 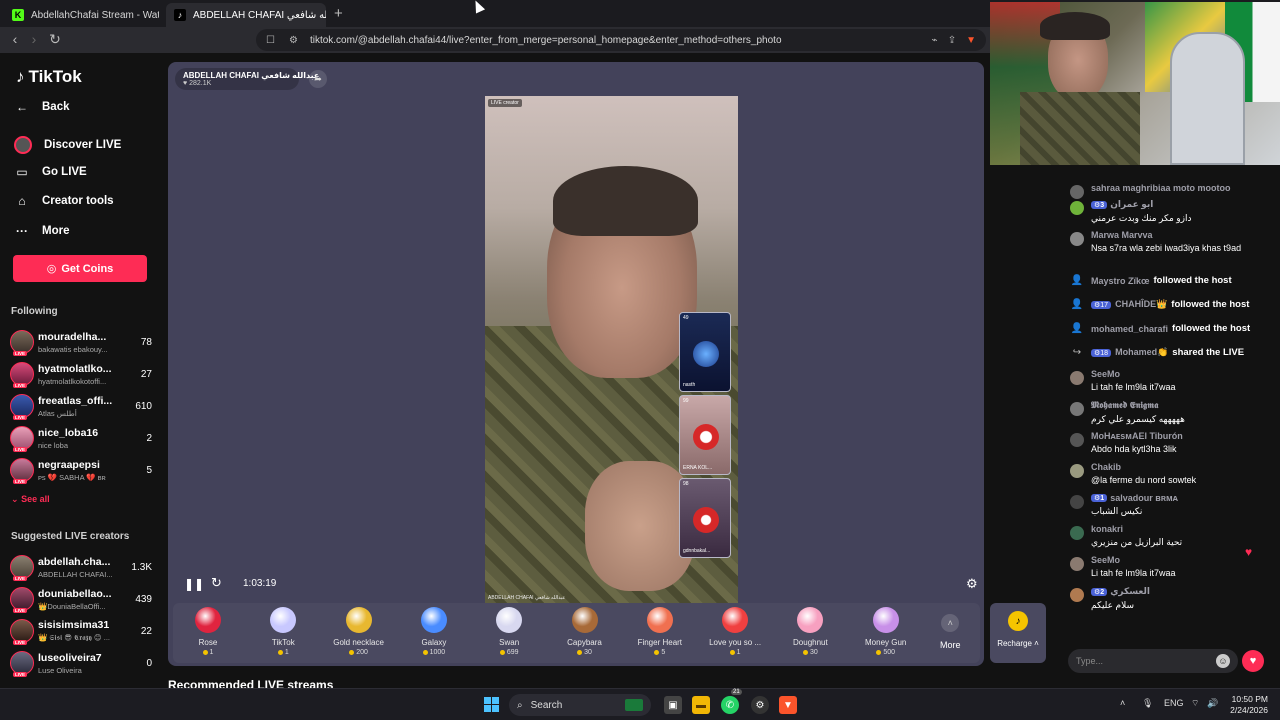 I want to click on host-info: ABDELLAH CHAFAI عبدالله شافعي ♥ 282.1K, so click(x=247, y=79).